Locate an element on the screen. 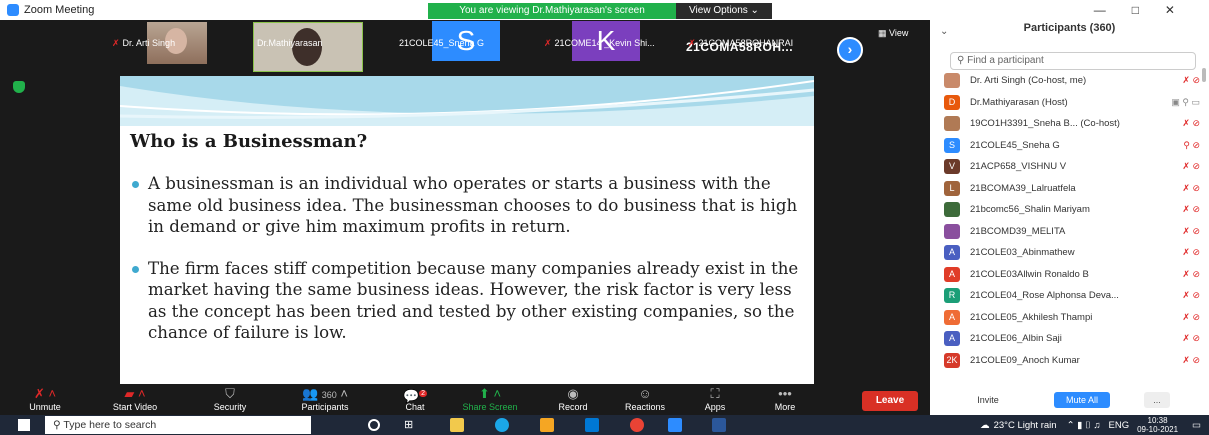 Image resolution: width=1209 pixels, height=435 pixels. avatar: D is located at coordinates (952, 102).